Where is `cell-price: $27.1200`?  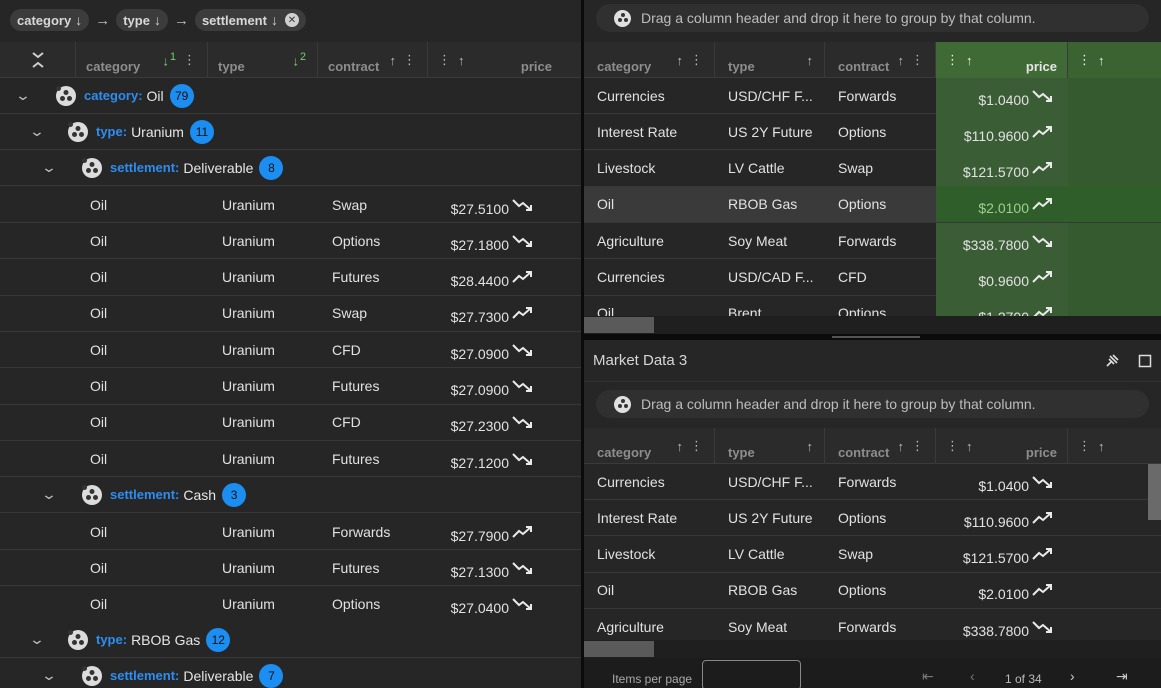 cell-price: $27.1200 is located at coordinates (488, 459).